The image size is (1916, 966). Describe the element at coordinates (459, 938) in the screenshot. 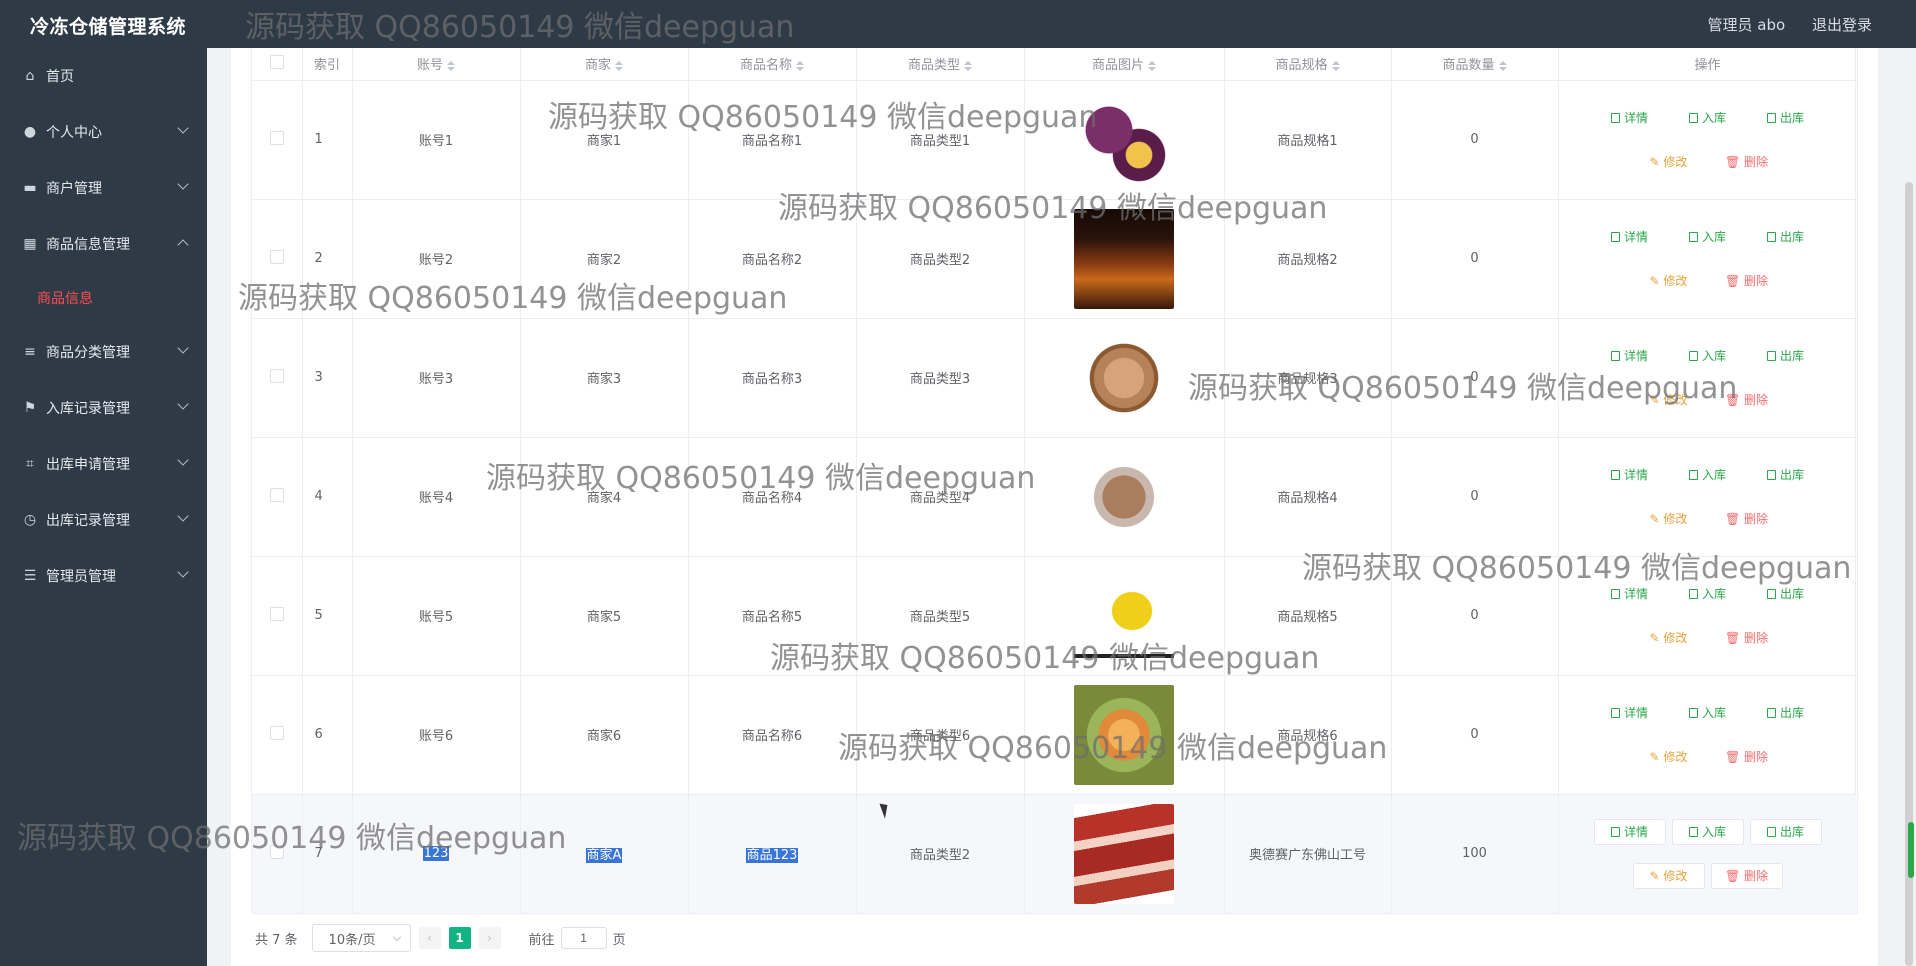

I see `page-number-button: 1` at that location.